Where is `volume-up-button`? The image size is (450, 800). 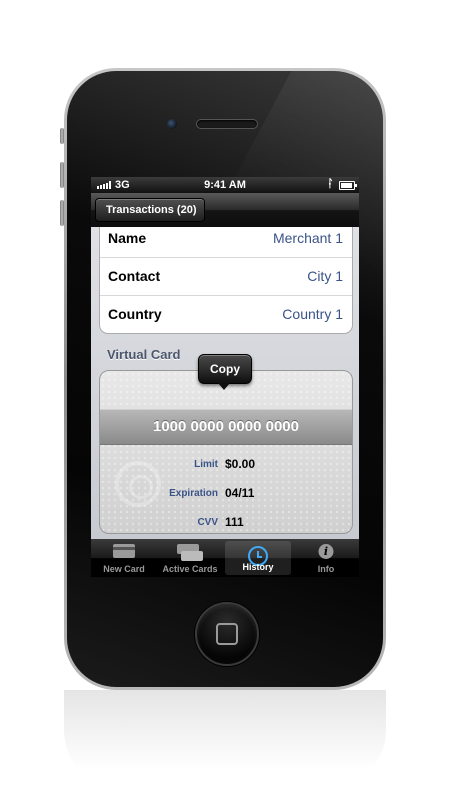
volume-up-button is located at coordinates (62, 175).